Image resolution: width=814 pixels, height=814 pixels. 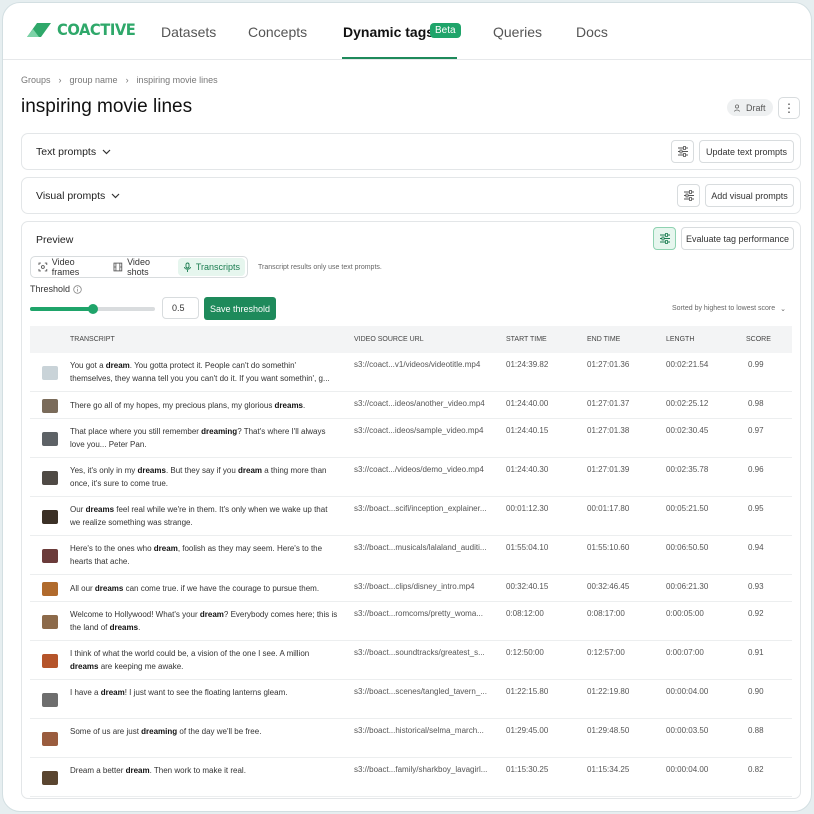 What do you see at coordinates (65, 267) in the screenshot?
I see `tab-video-frames-label: Video frames` at bounding box center [65, 267].